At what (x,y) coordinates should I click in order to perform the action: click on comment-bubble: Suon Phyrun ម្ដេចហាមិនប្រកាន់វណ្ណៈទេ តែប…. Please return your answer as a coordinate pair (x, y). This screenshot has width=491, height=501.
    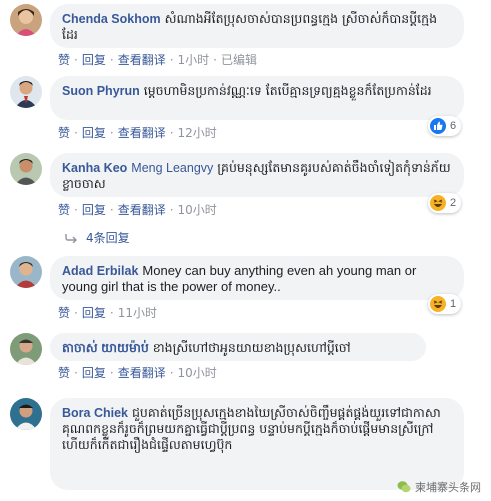
    Looking at the image, I should click on (257, 98).